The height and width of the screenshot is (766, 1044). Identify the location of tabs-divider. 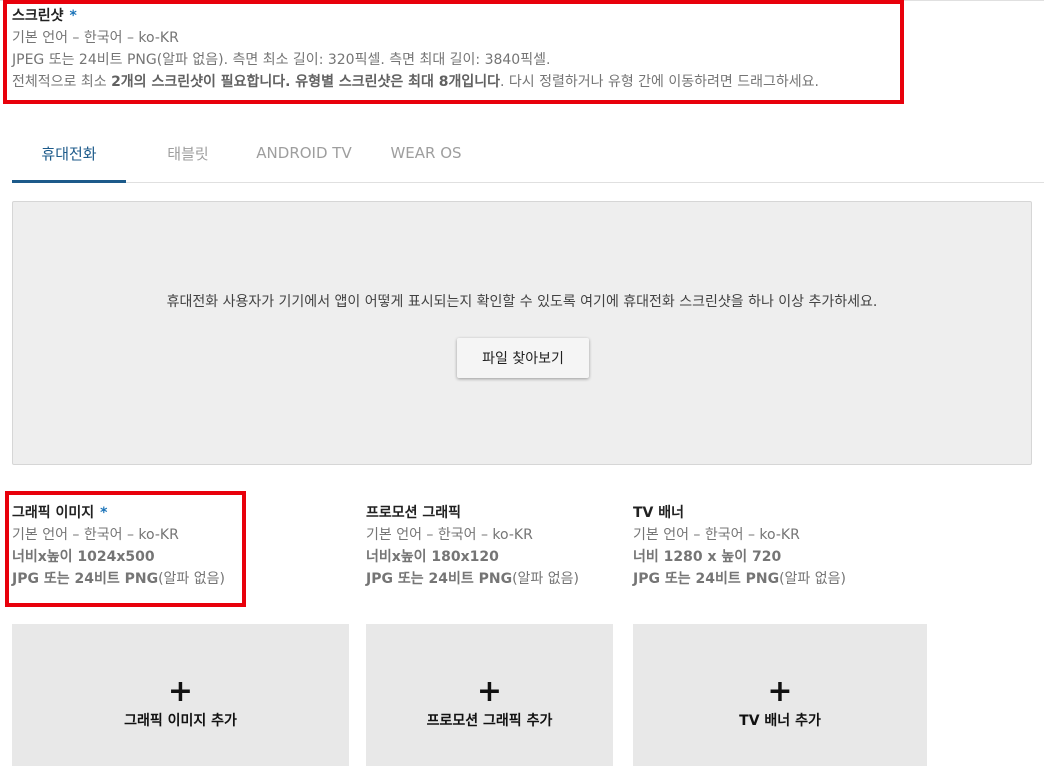
(528, 182).